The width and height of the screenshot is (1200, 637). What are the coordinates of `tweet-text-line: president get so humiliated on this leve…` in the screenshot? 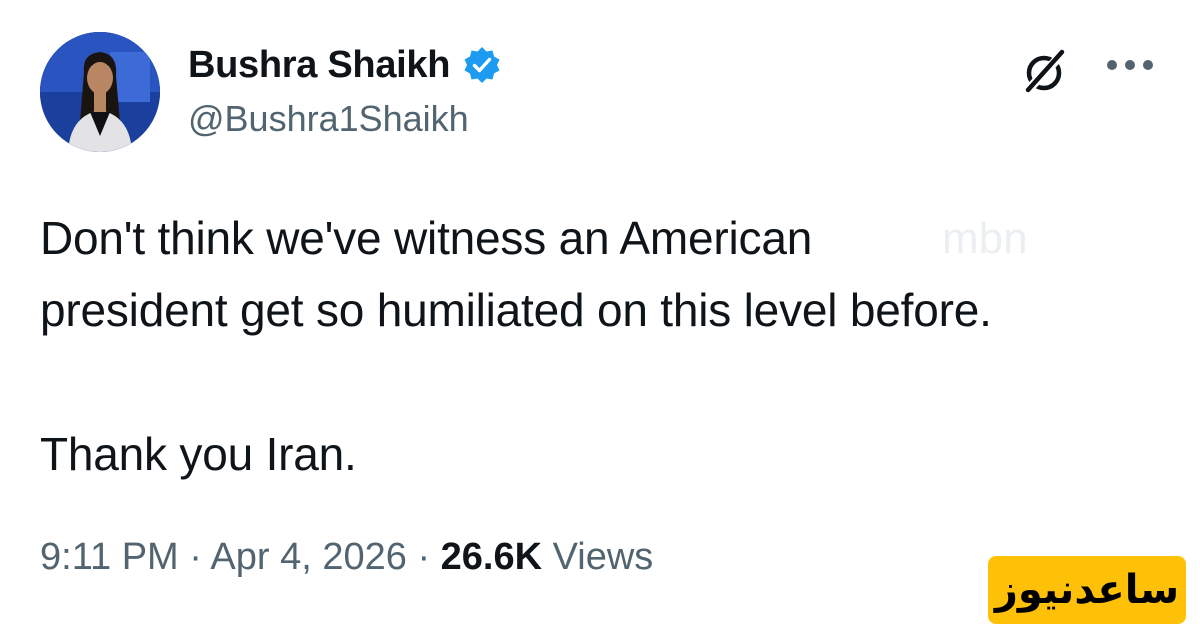 It's located at (516, 310).